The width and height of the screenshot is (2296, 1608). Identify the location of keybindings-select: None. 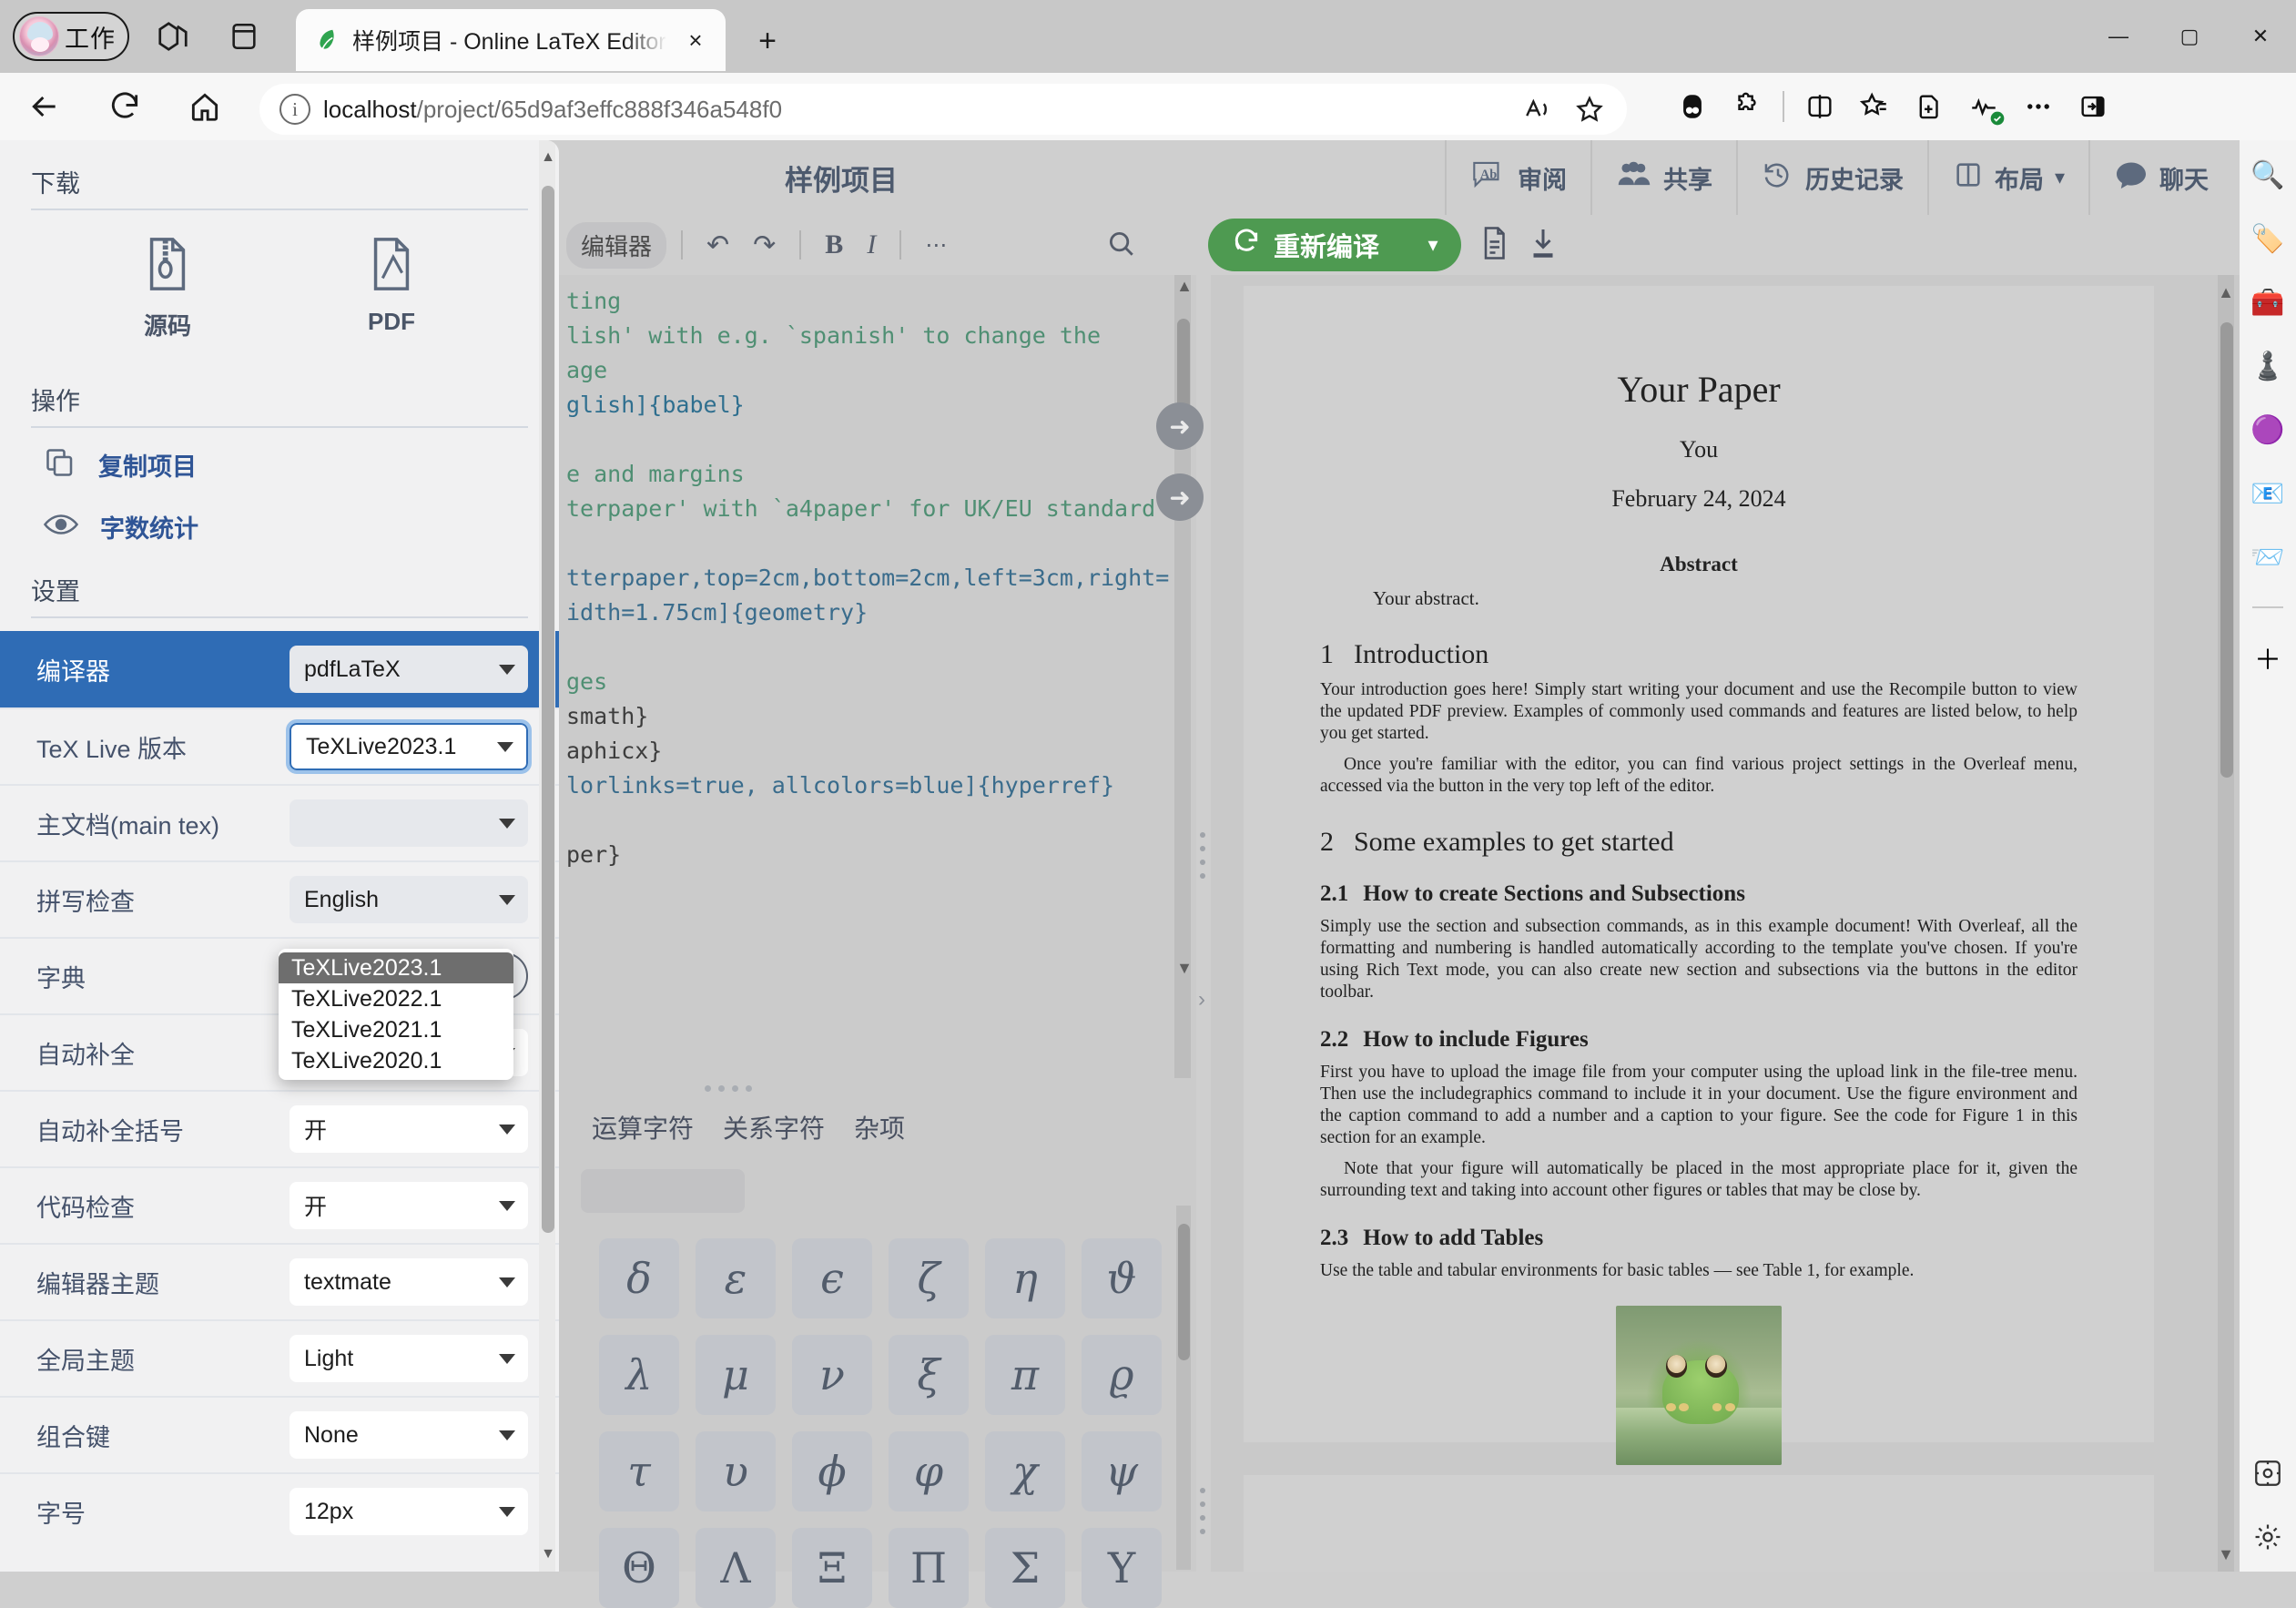
(409, 1435).